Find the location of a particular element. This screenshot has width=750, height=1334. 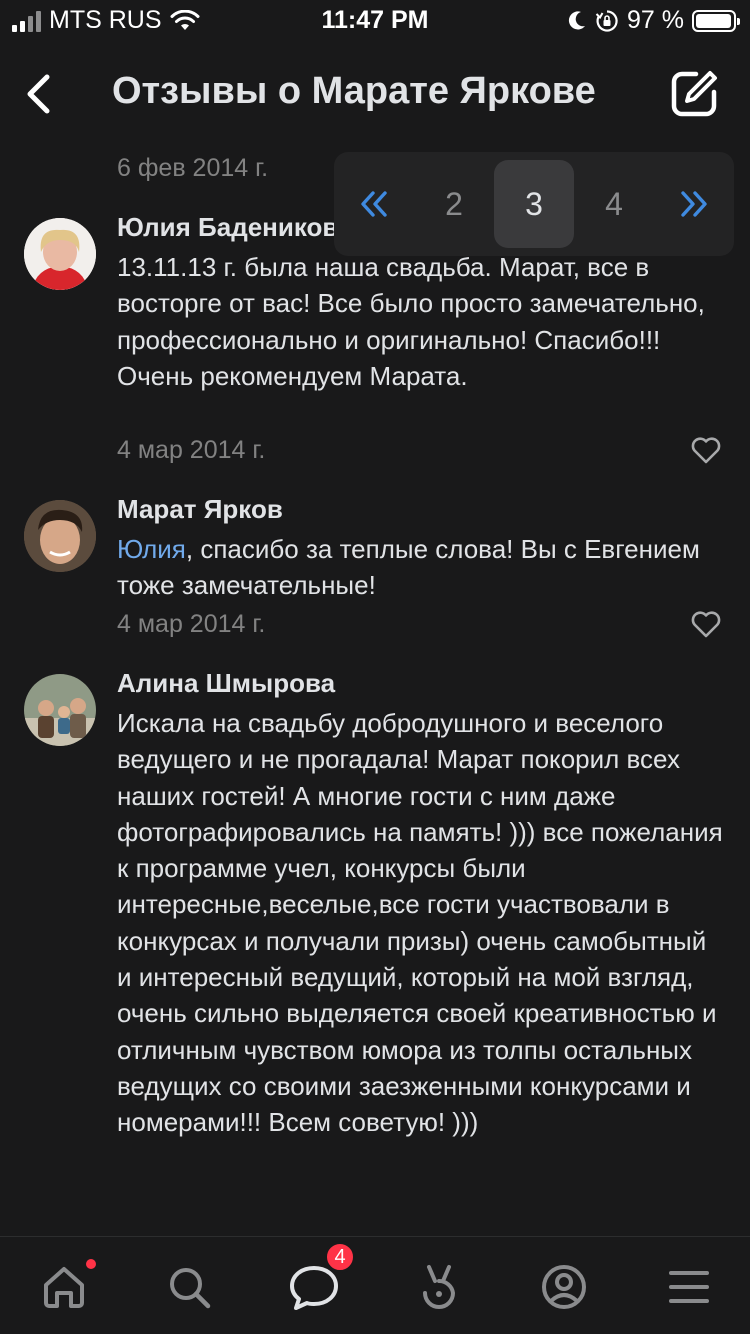

comment-author: Юлия Бадениковa is located at coordinates (235, 227).